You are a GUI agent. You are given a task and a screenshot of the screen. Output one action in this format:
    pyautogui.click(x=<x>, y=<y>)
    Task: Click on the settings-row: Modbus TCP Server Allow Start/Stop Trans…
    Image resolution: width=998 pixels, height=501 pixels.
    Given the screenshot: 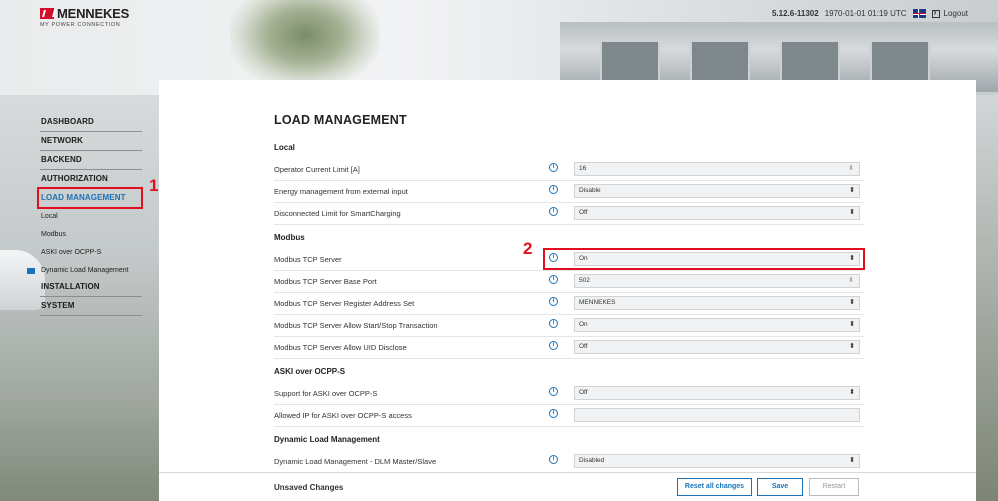 What is the action you would take?
    pyautogui.click(x=569, y=326)
    